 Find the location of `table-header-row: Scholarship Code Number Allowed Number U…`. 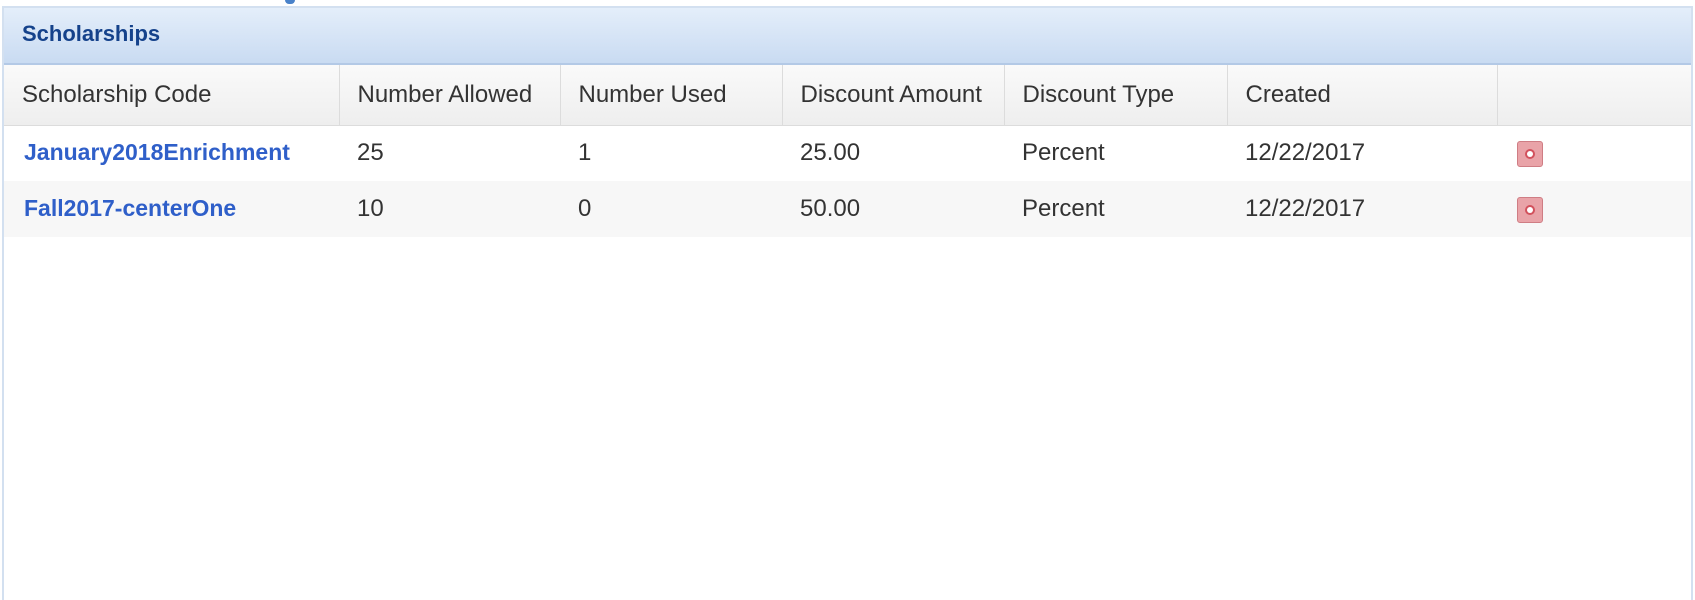

table-header-row: Scholarship Code Number Allowed Number U… is located at coordinates (847, 95).